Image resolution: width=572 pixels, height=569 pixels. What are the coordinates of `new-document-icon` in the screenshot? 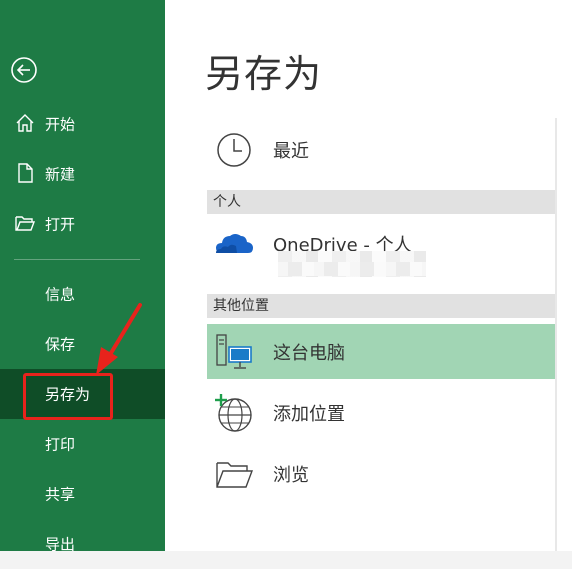 It's located at (25, 173).